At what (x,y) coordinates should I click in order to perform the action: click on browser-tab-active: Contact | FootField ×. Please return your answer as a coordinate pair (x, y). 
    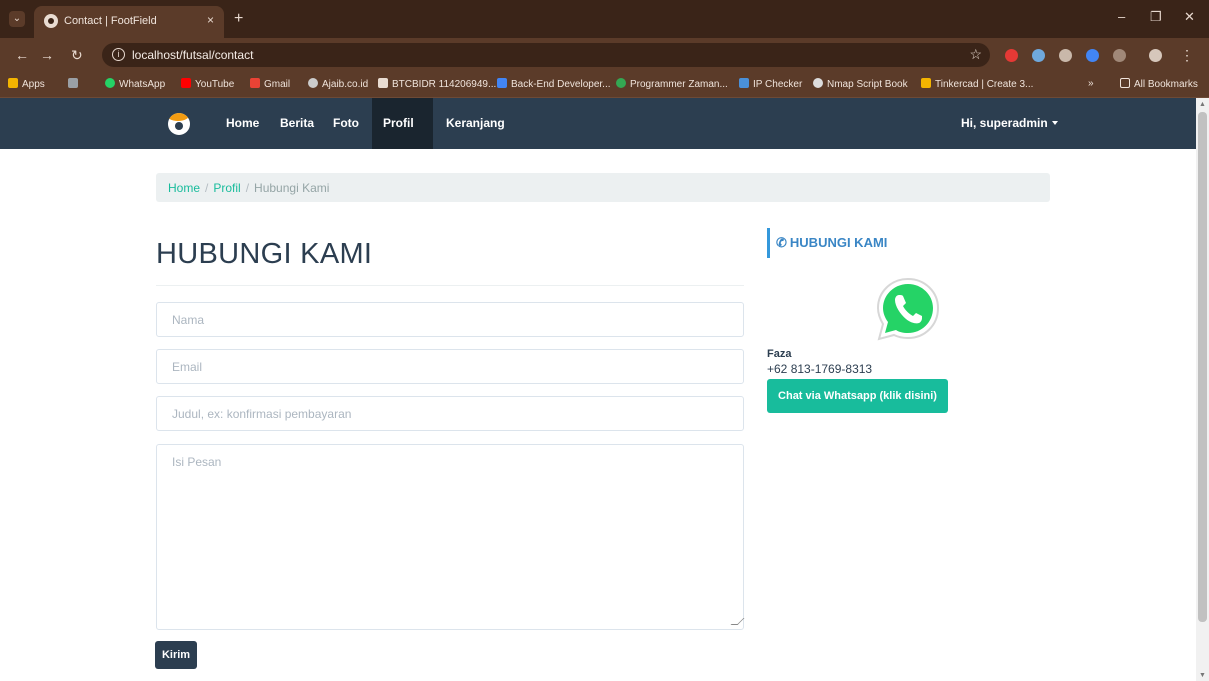
    Looking at the image, I should click on (129, 22).